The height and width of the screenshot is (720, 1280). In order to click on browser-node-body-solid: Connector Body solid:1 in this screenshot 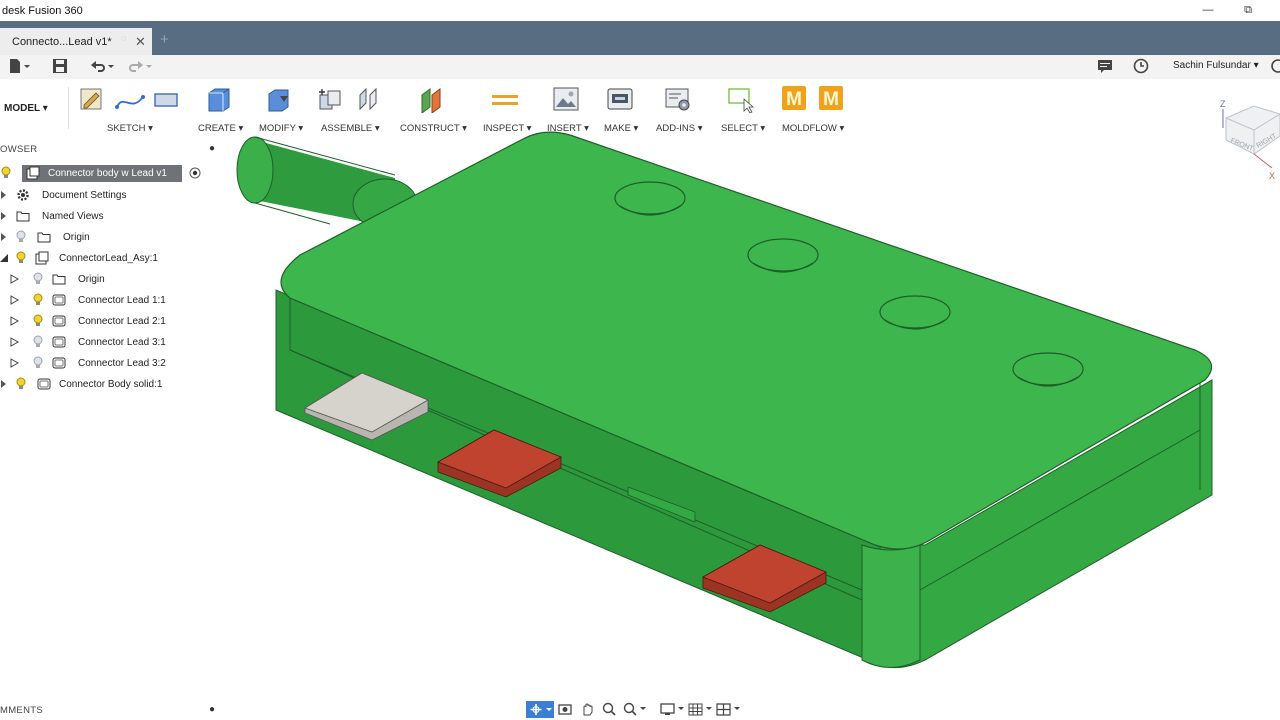, I will do `click(81, 384)`.